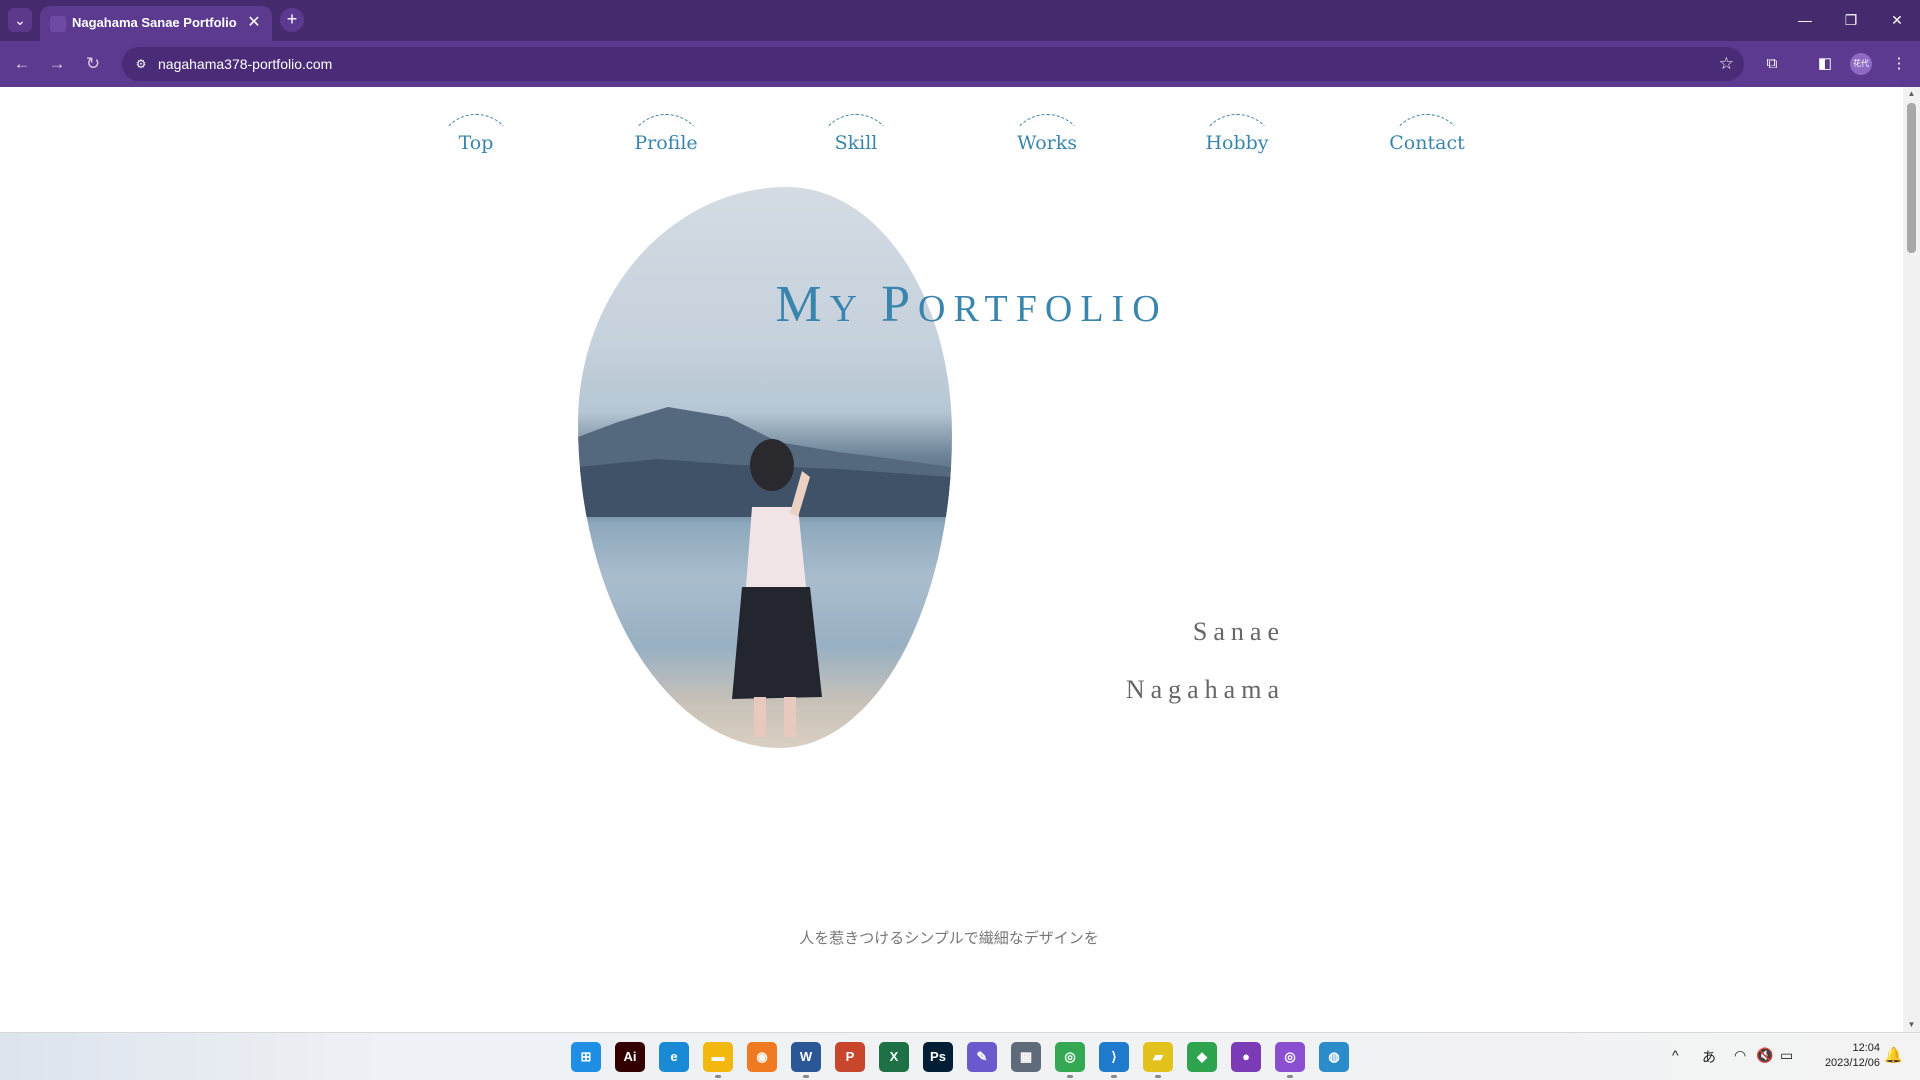 The height and width of the screenshot is (1080, 1920). I want to click on taskbar-chrome-icon: ◎, so click(1070, 1060).